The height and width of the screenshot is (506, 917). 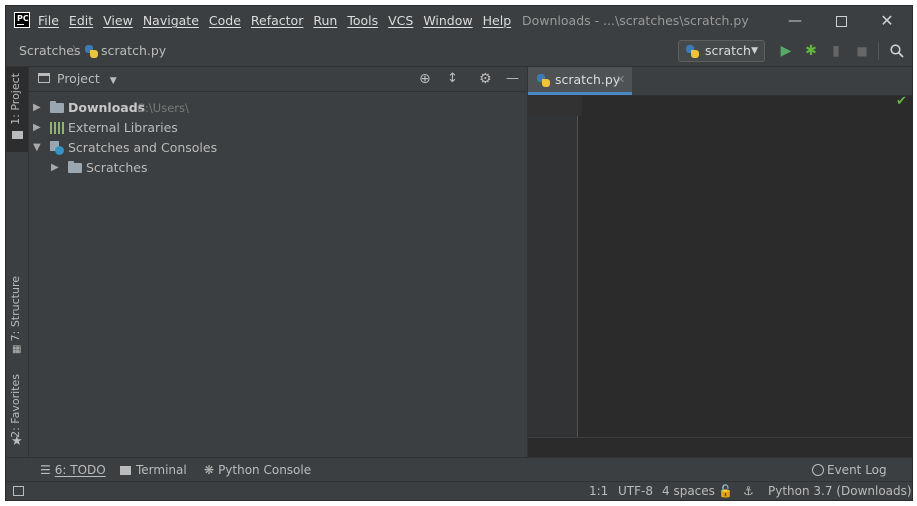 What do you see at coordinates (325, 21) in the screenshot?
I see `menu-run: Run` at bounding box center [325, 21].